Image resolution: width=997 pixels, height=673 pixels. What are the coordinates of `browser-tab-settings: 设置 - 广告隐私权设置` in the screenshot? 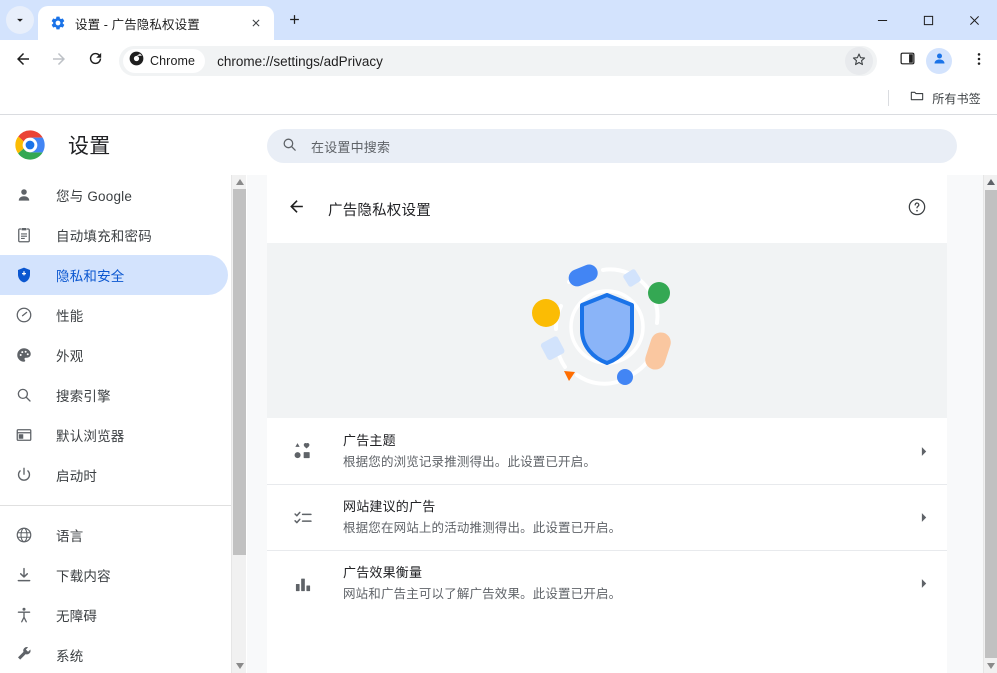 It's located at (156, 23).